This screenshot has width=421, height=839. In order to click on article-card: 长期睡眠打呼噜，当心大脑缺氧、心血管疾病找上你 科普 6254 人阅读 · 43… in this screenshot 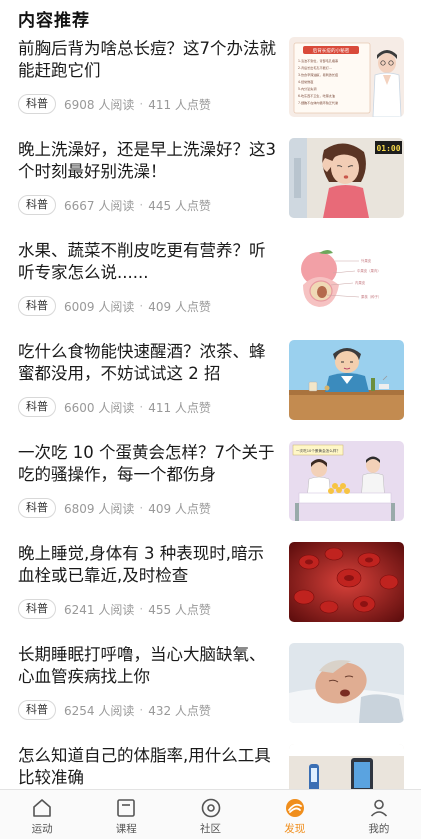, I will do `click(210, 690)`.